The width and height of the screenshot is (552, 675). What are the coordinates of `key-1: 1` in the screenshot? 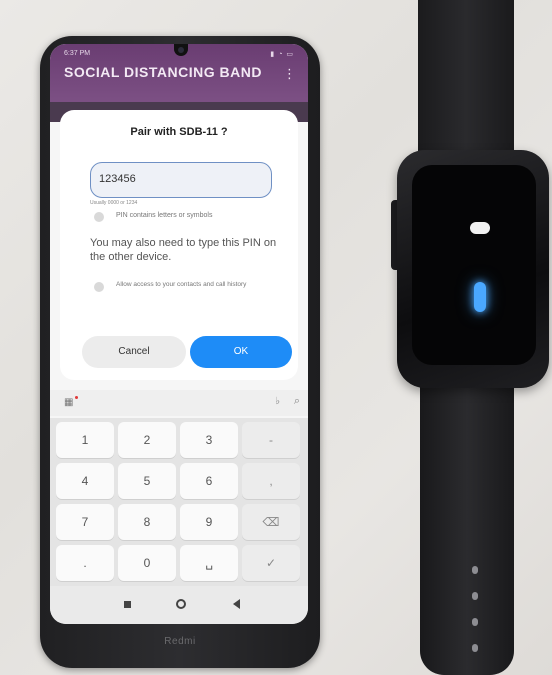 It's located at (85, 440).